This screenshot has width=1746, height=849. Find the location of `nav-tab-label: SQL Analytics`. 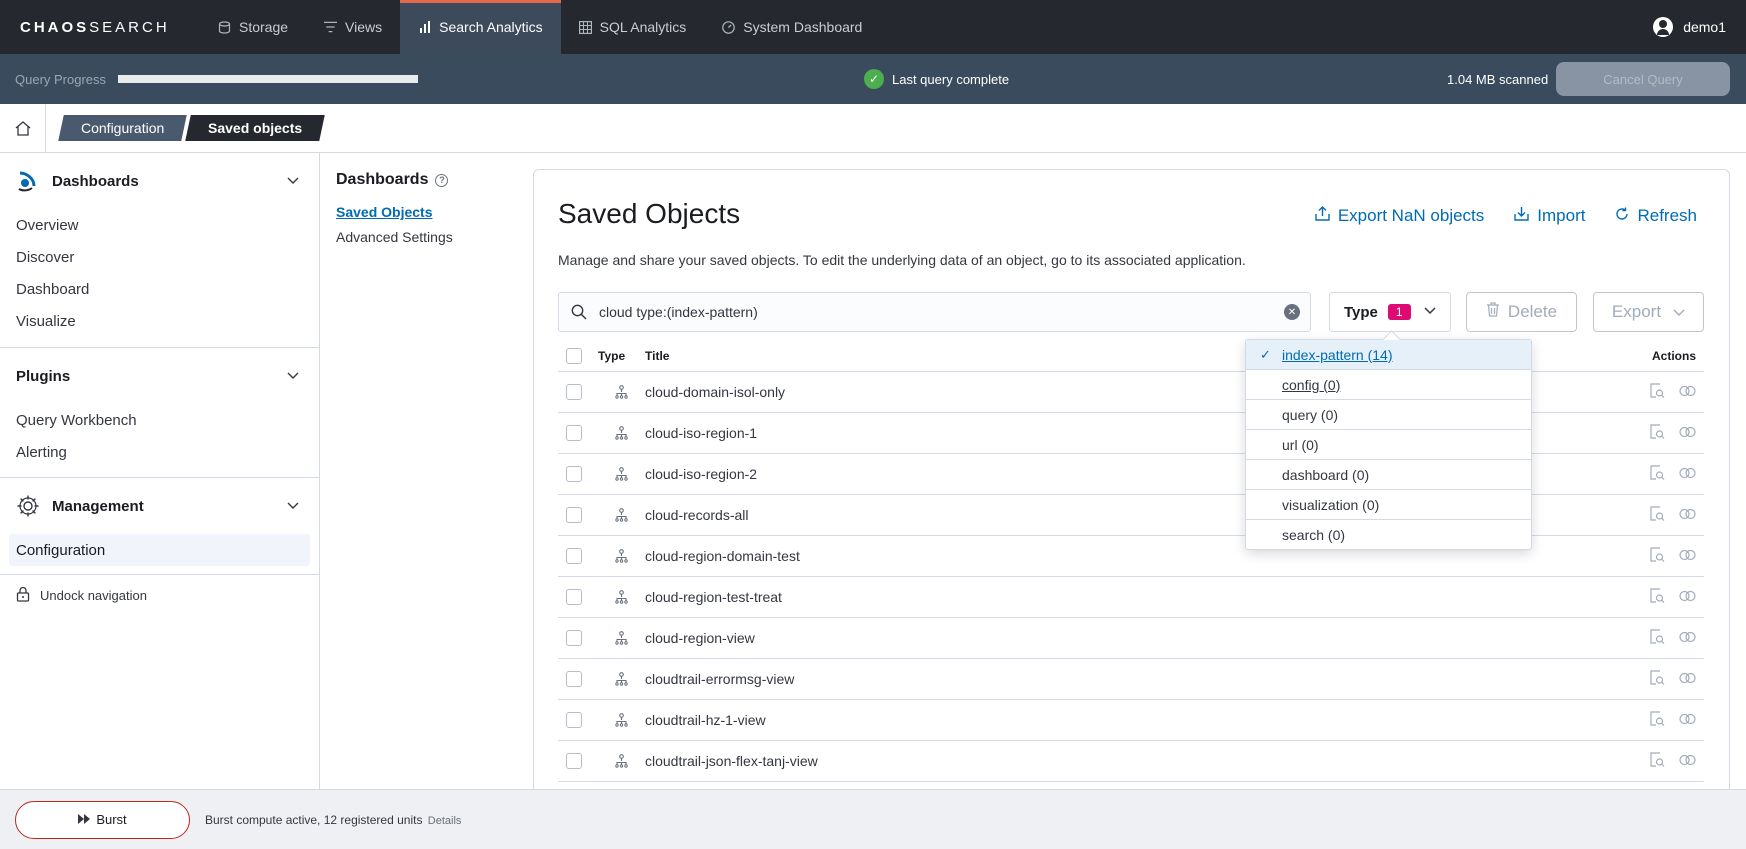

nav-tab-label: SQL Analytics is located at coordinates (643, 27).